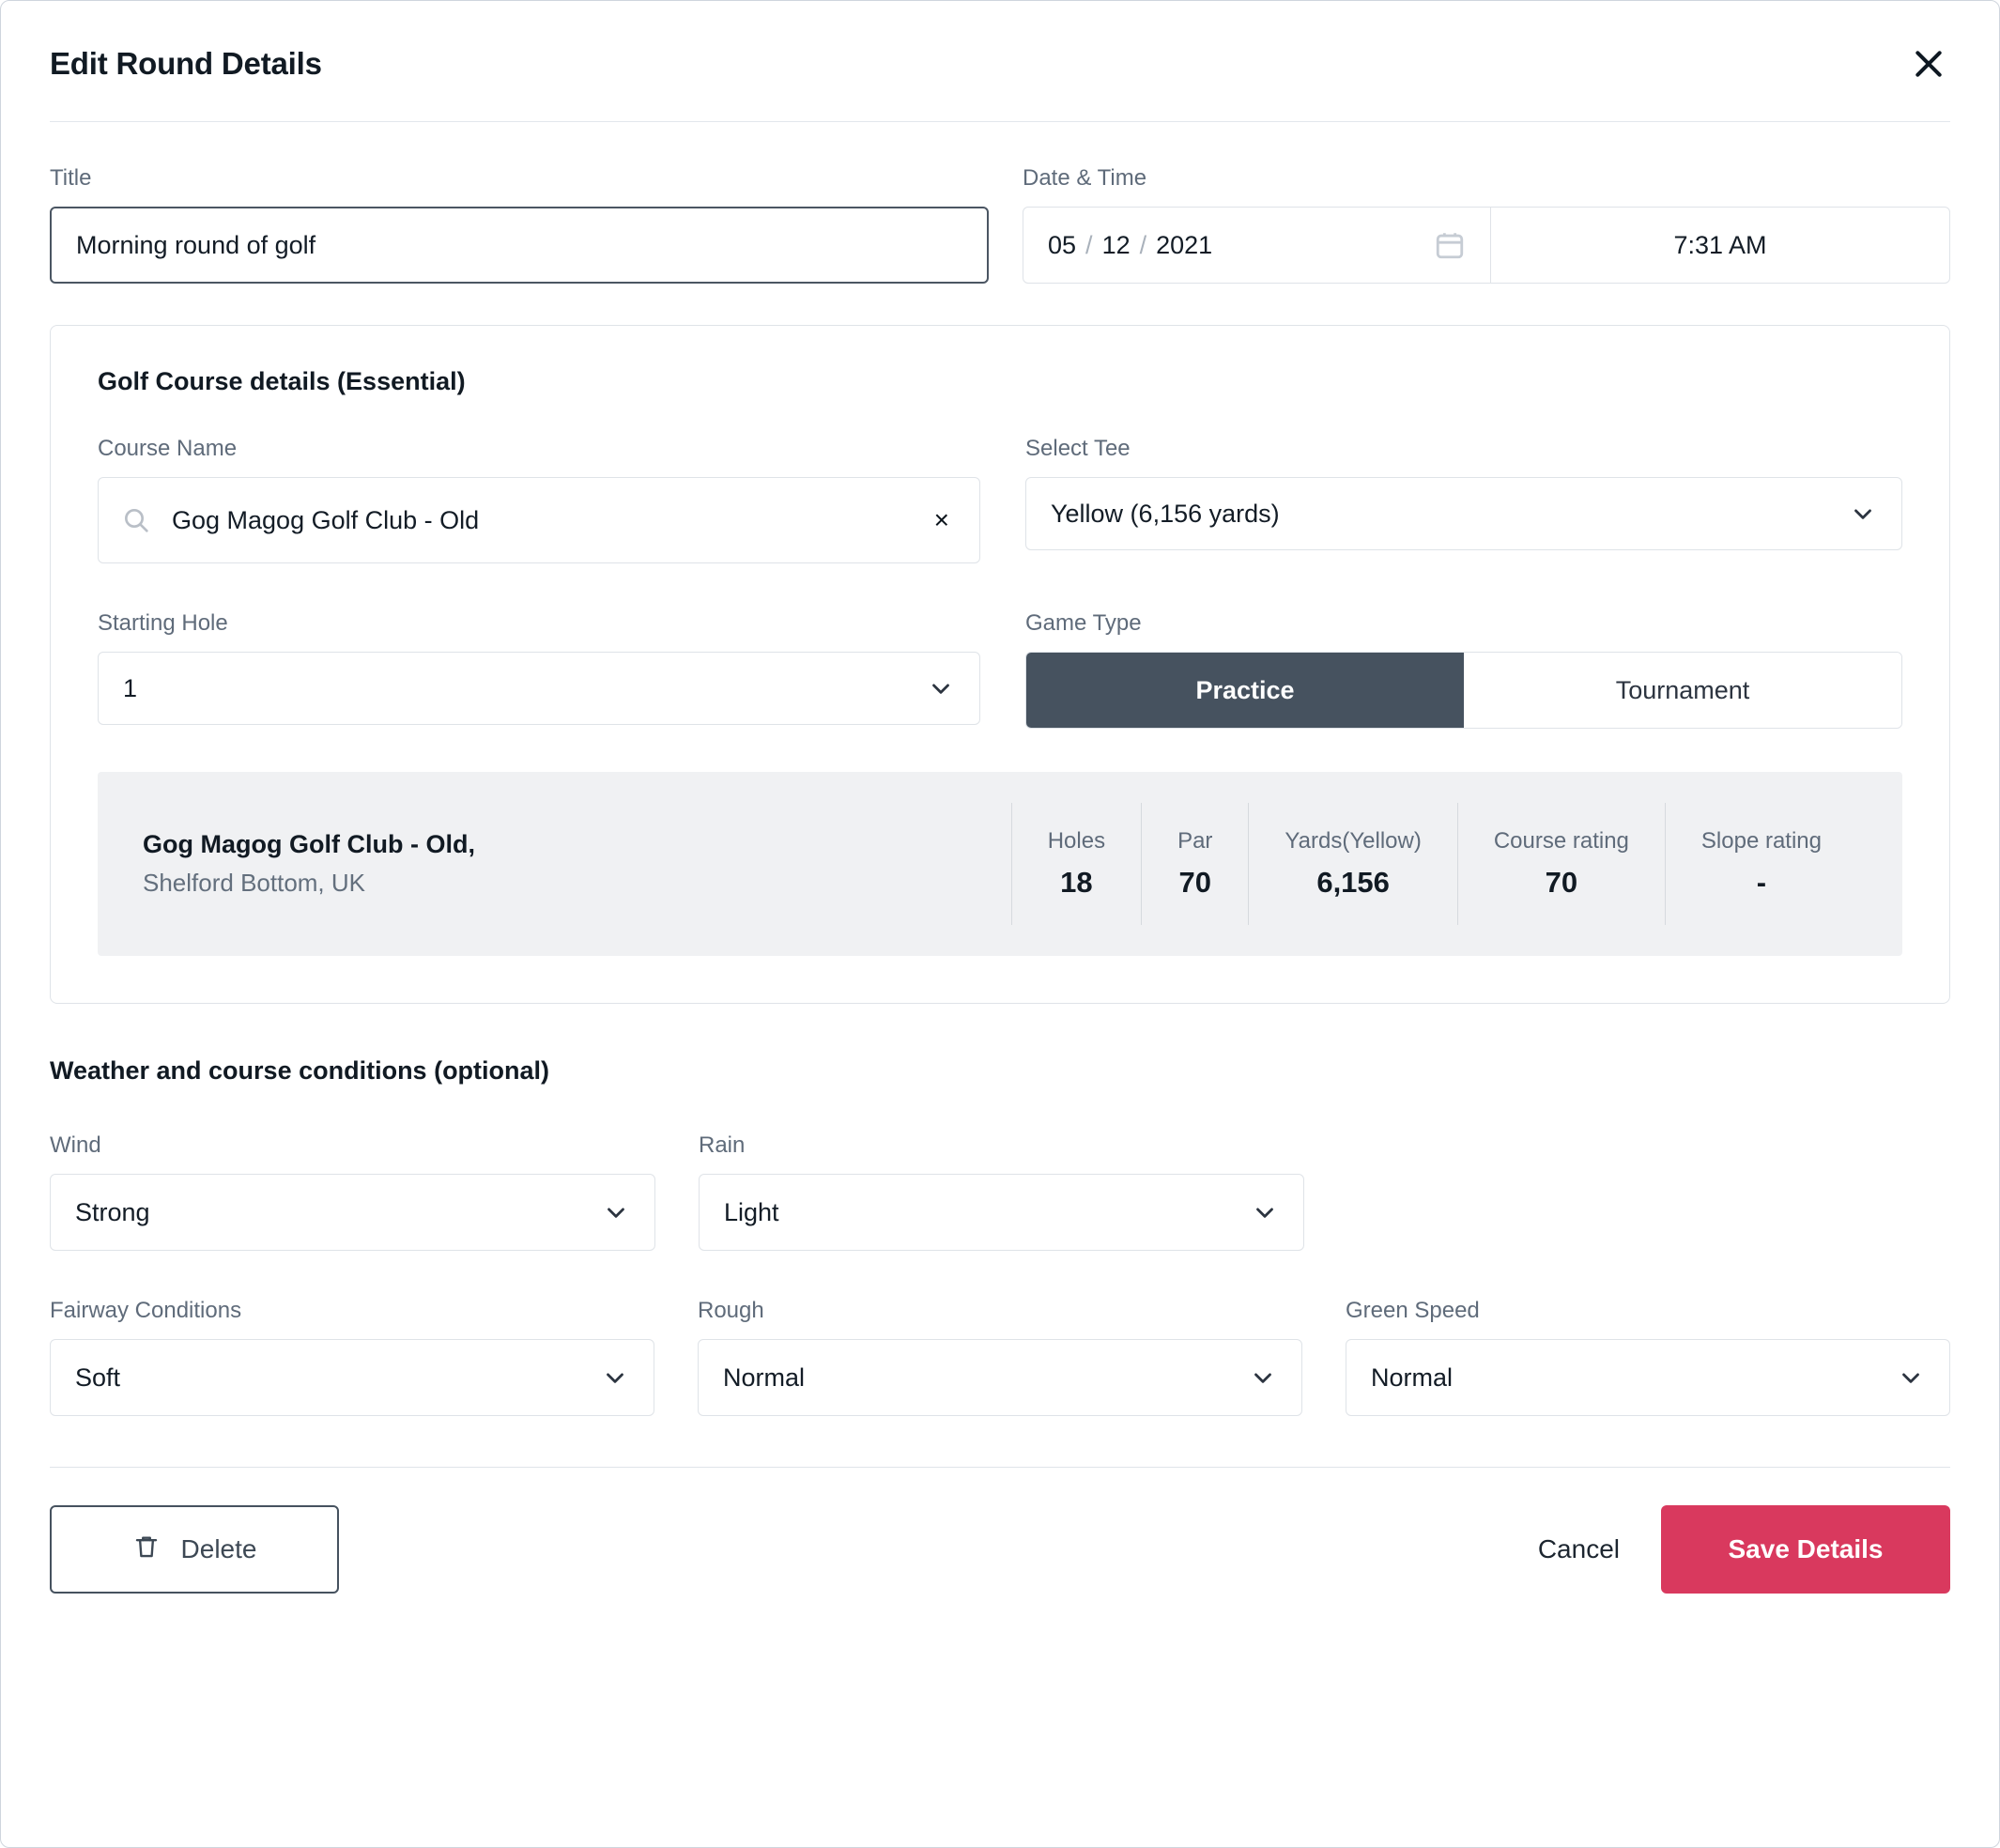 The width and height of the screenshot is (2000, 1848). I want to click on game-type-segmented-control: Practice Tournament, so click(1463, 690).